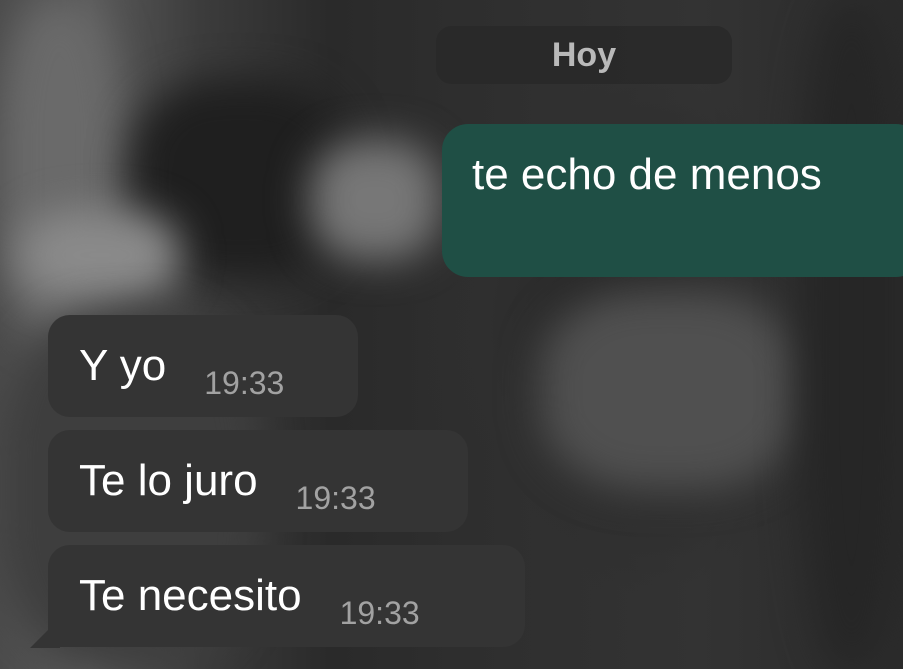  I want to click on date-separator: Hoy, so click(584, 55).